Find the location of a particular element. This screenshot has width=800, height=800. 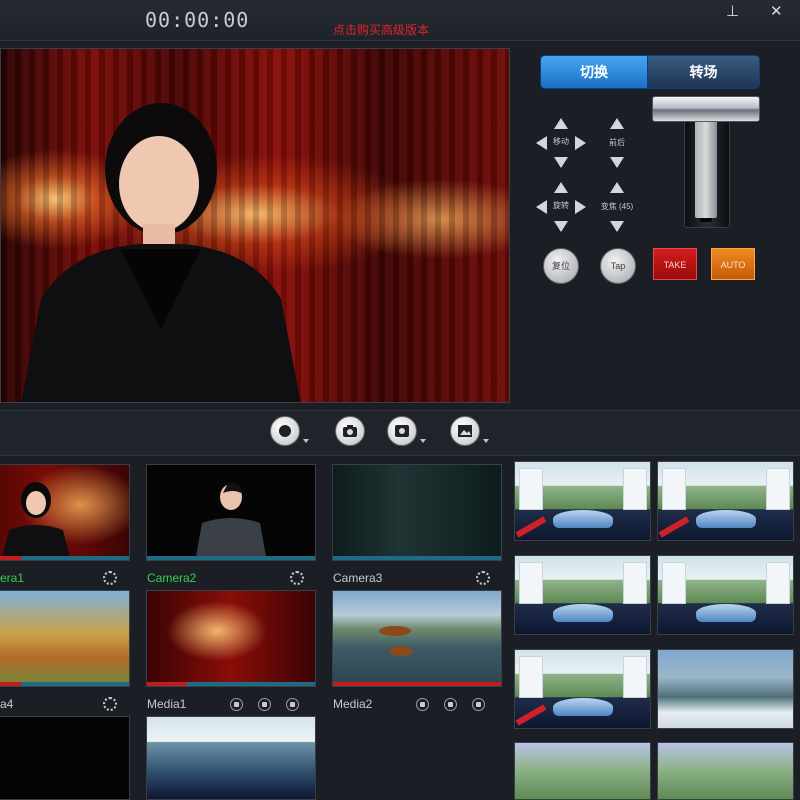

tbar-handle is located at coordinates (706, 109).